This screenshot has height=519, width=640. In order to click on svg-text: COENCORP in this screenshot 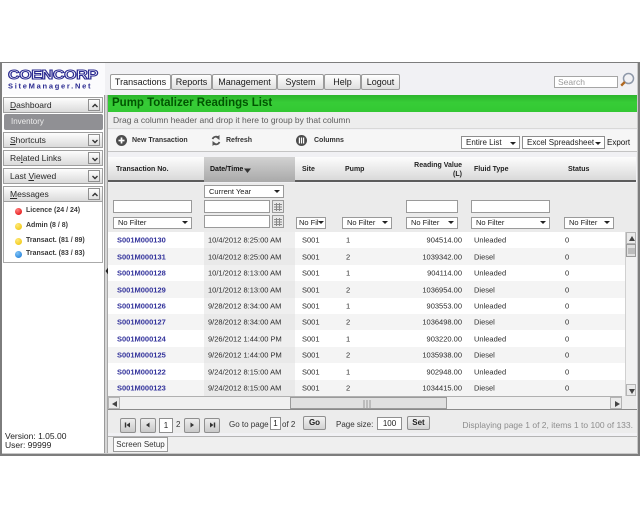, I will do `click(53, 76)`.